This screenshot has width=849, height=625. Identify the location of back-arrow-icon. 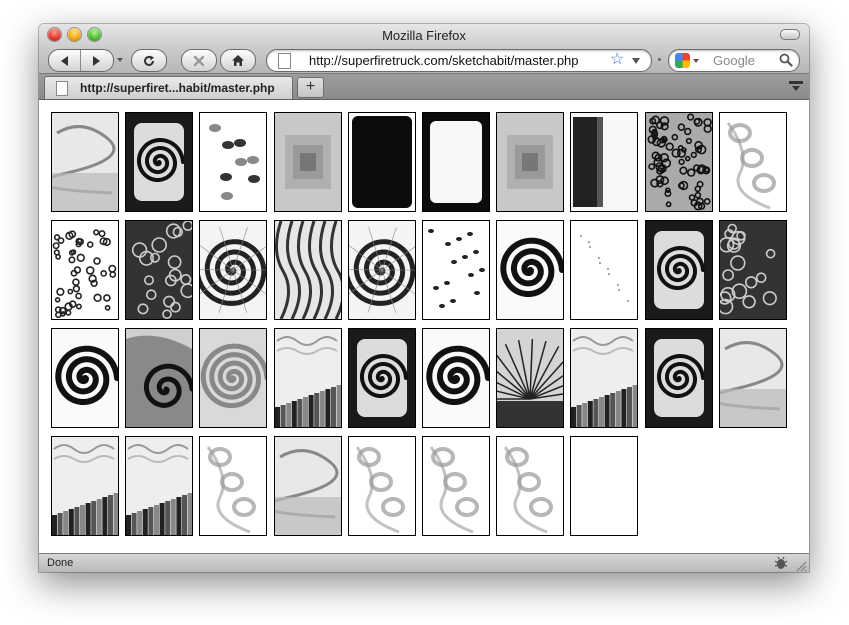
(64, 60).